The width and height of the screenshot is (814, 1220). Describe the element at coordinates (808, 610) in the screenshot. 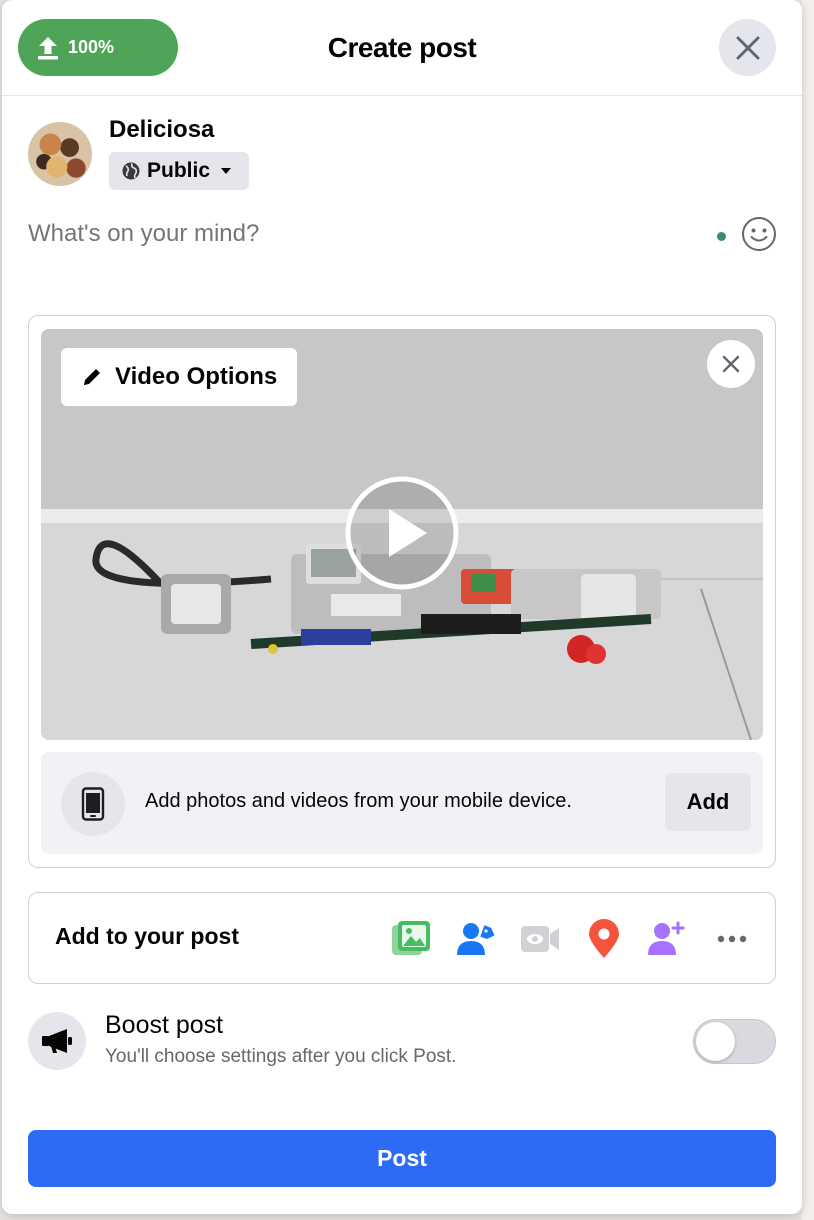

I see `page-backdrop` at that location.